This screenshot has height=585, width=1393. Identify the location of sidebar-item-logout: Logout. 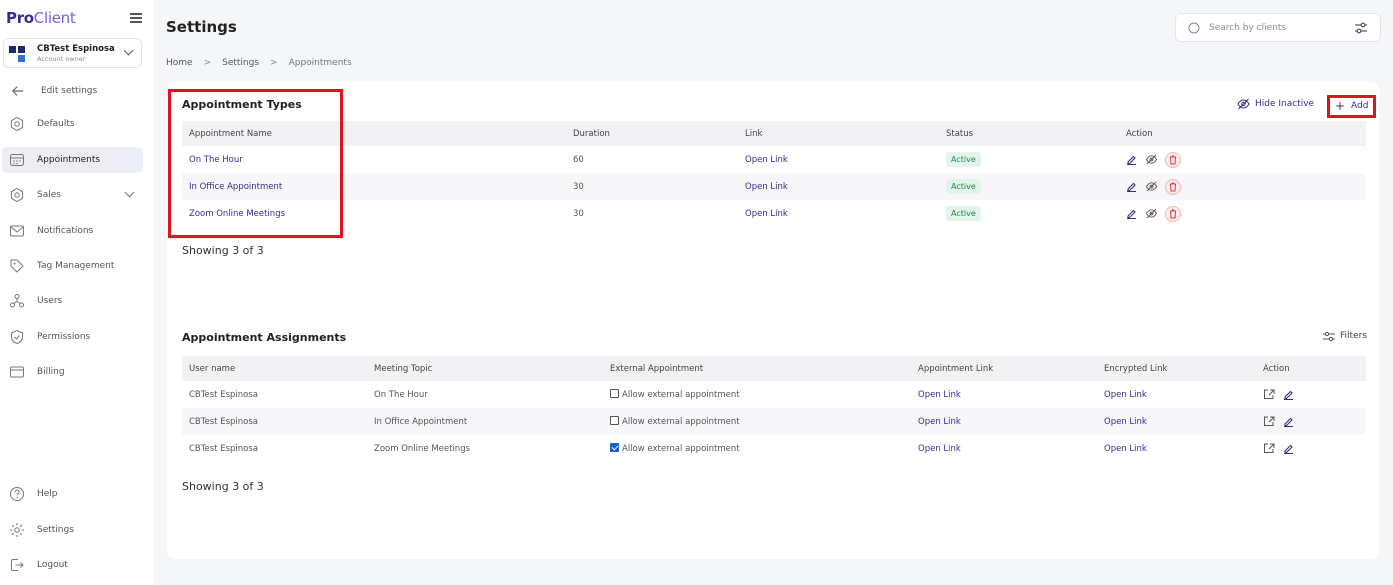
(72, 565).